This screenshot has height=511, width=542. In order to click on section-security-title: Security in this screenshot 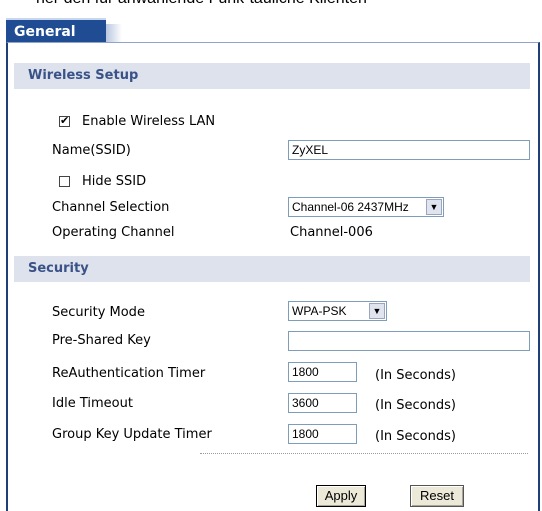, I will do `click(58, 268)`.